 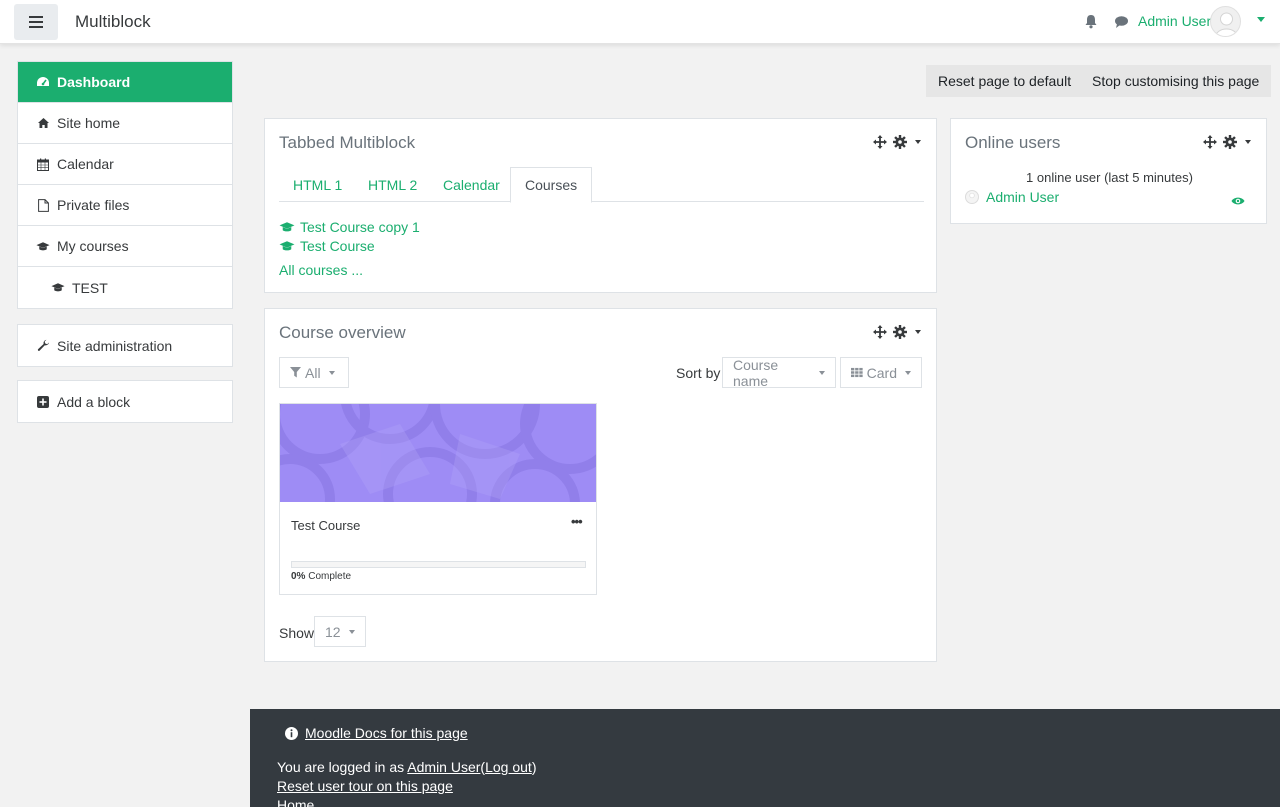 What do you see at coordinates (1091, 21) in the screenshot?
I see `bell-icon` at bounding box center [1091, 21].